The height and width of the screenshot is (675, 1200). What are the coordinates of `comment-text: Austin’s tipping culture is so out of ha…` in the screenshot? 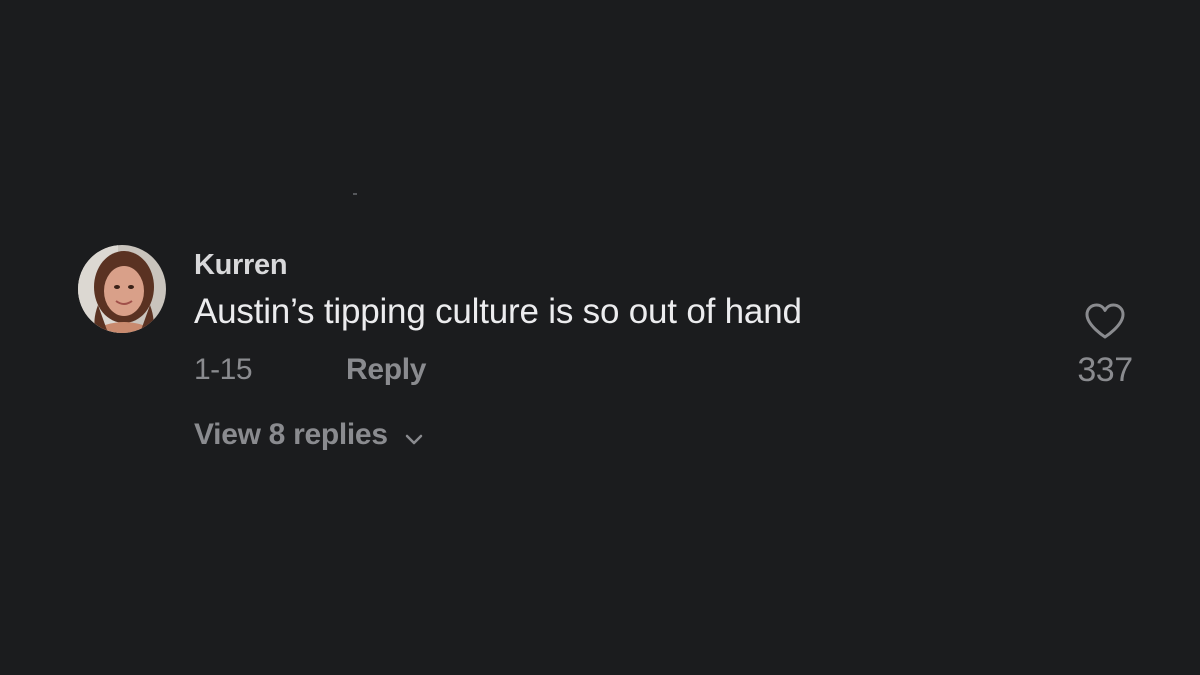 It's located at (498, 311).